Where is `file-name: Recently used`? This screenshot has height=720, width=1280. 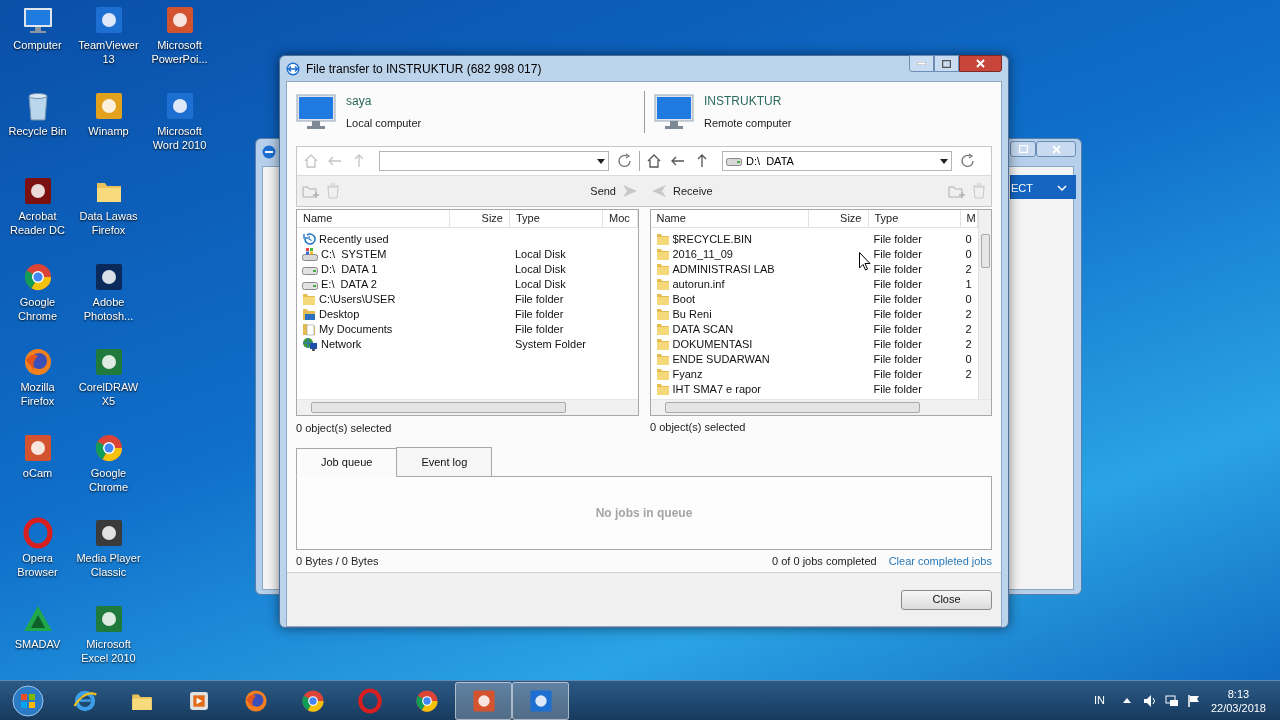
file-name: Recently used is located at coordinates (354, 238).